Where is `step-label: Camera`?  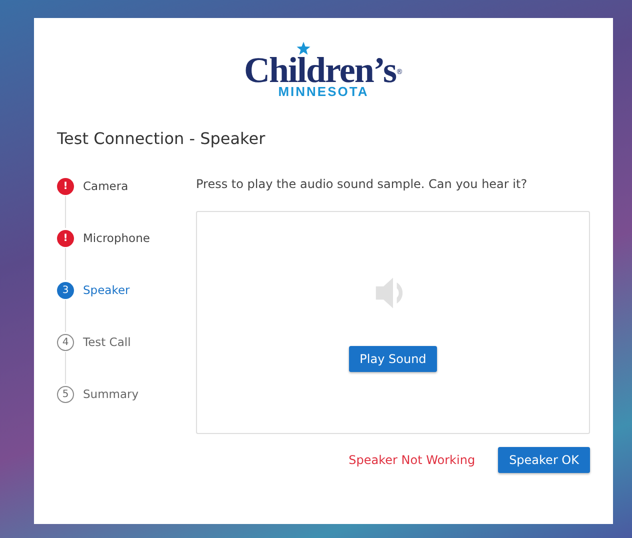 step-label: Camera is located at coordinates (105, 186).